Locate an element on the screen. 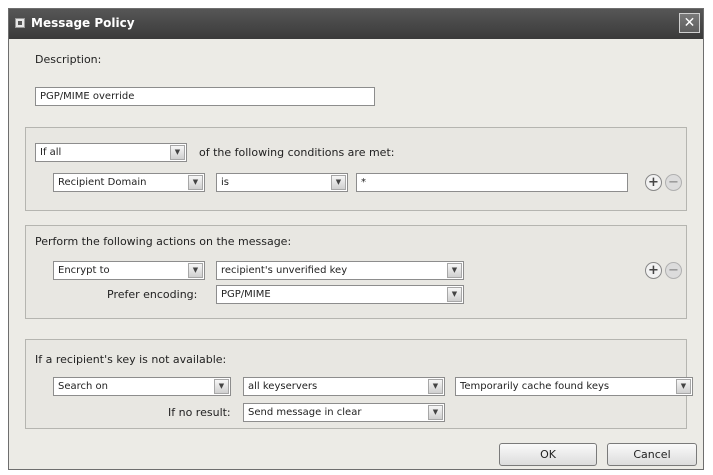 Image resolution: width=713 pixels, height=475 pixels. condition-field-select: Recipient Domain ▼ is located at coordinates (129, 182).